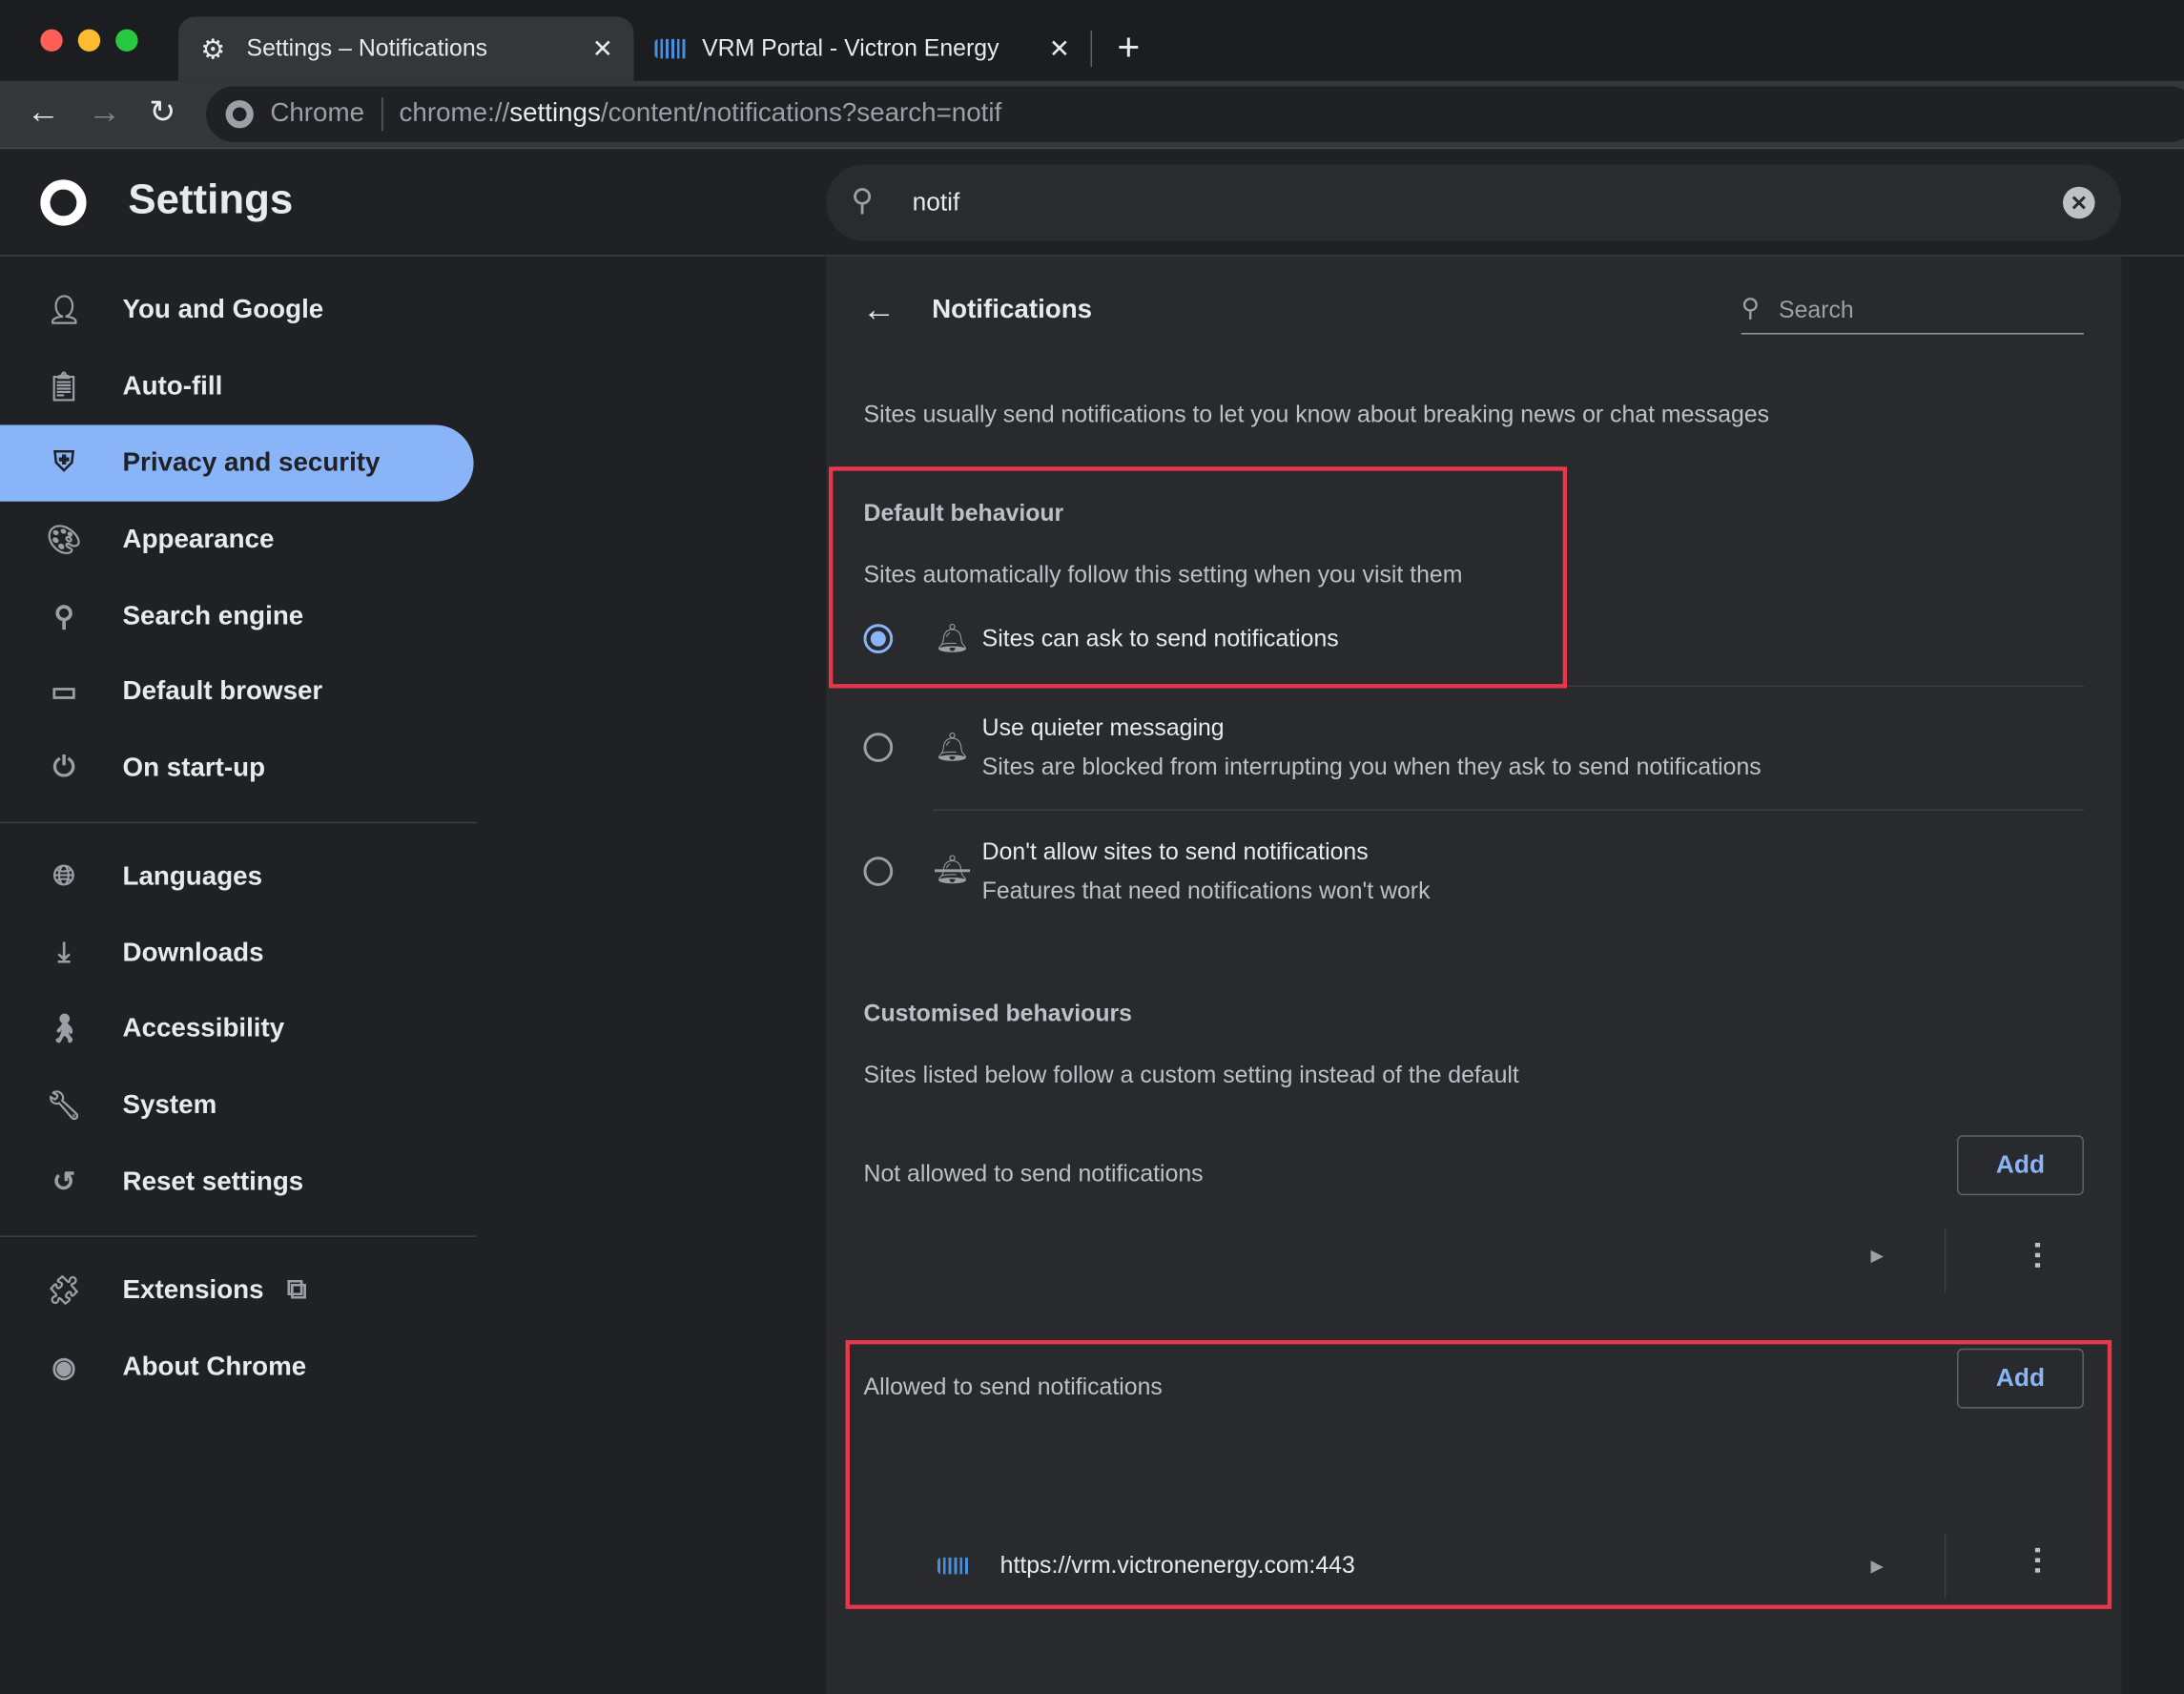  Describe the element at coordinates (64, 1029) in the screenshot. I see `accessibility-icon: 🚶︎` at that location.